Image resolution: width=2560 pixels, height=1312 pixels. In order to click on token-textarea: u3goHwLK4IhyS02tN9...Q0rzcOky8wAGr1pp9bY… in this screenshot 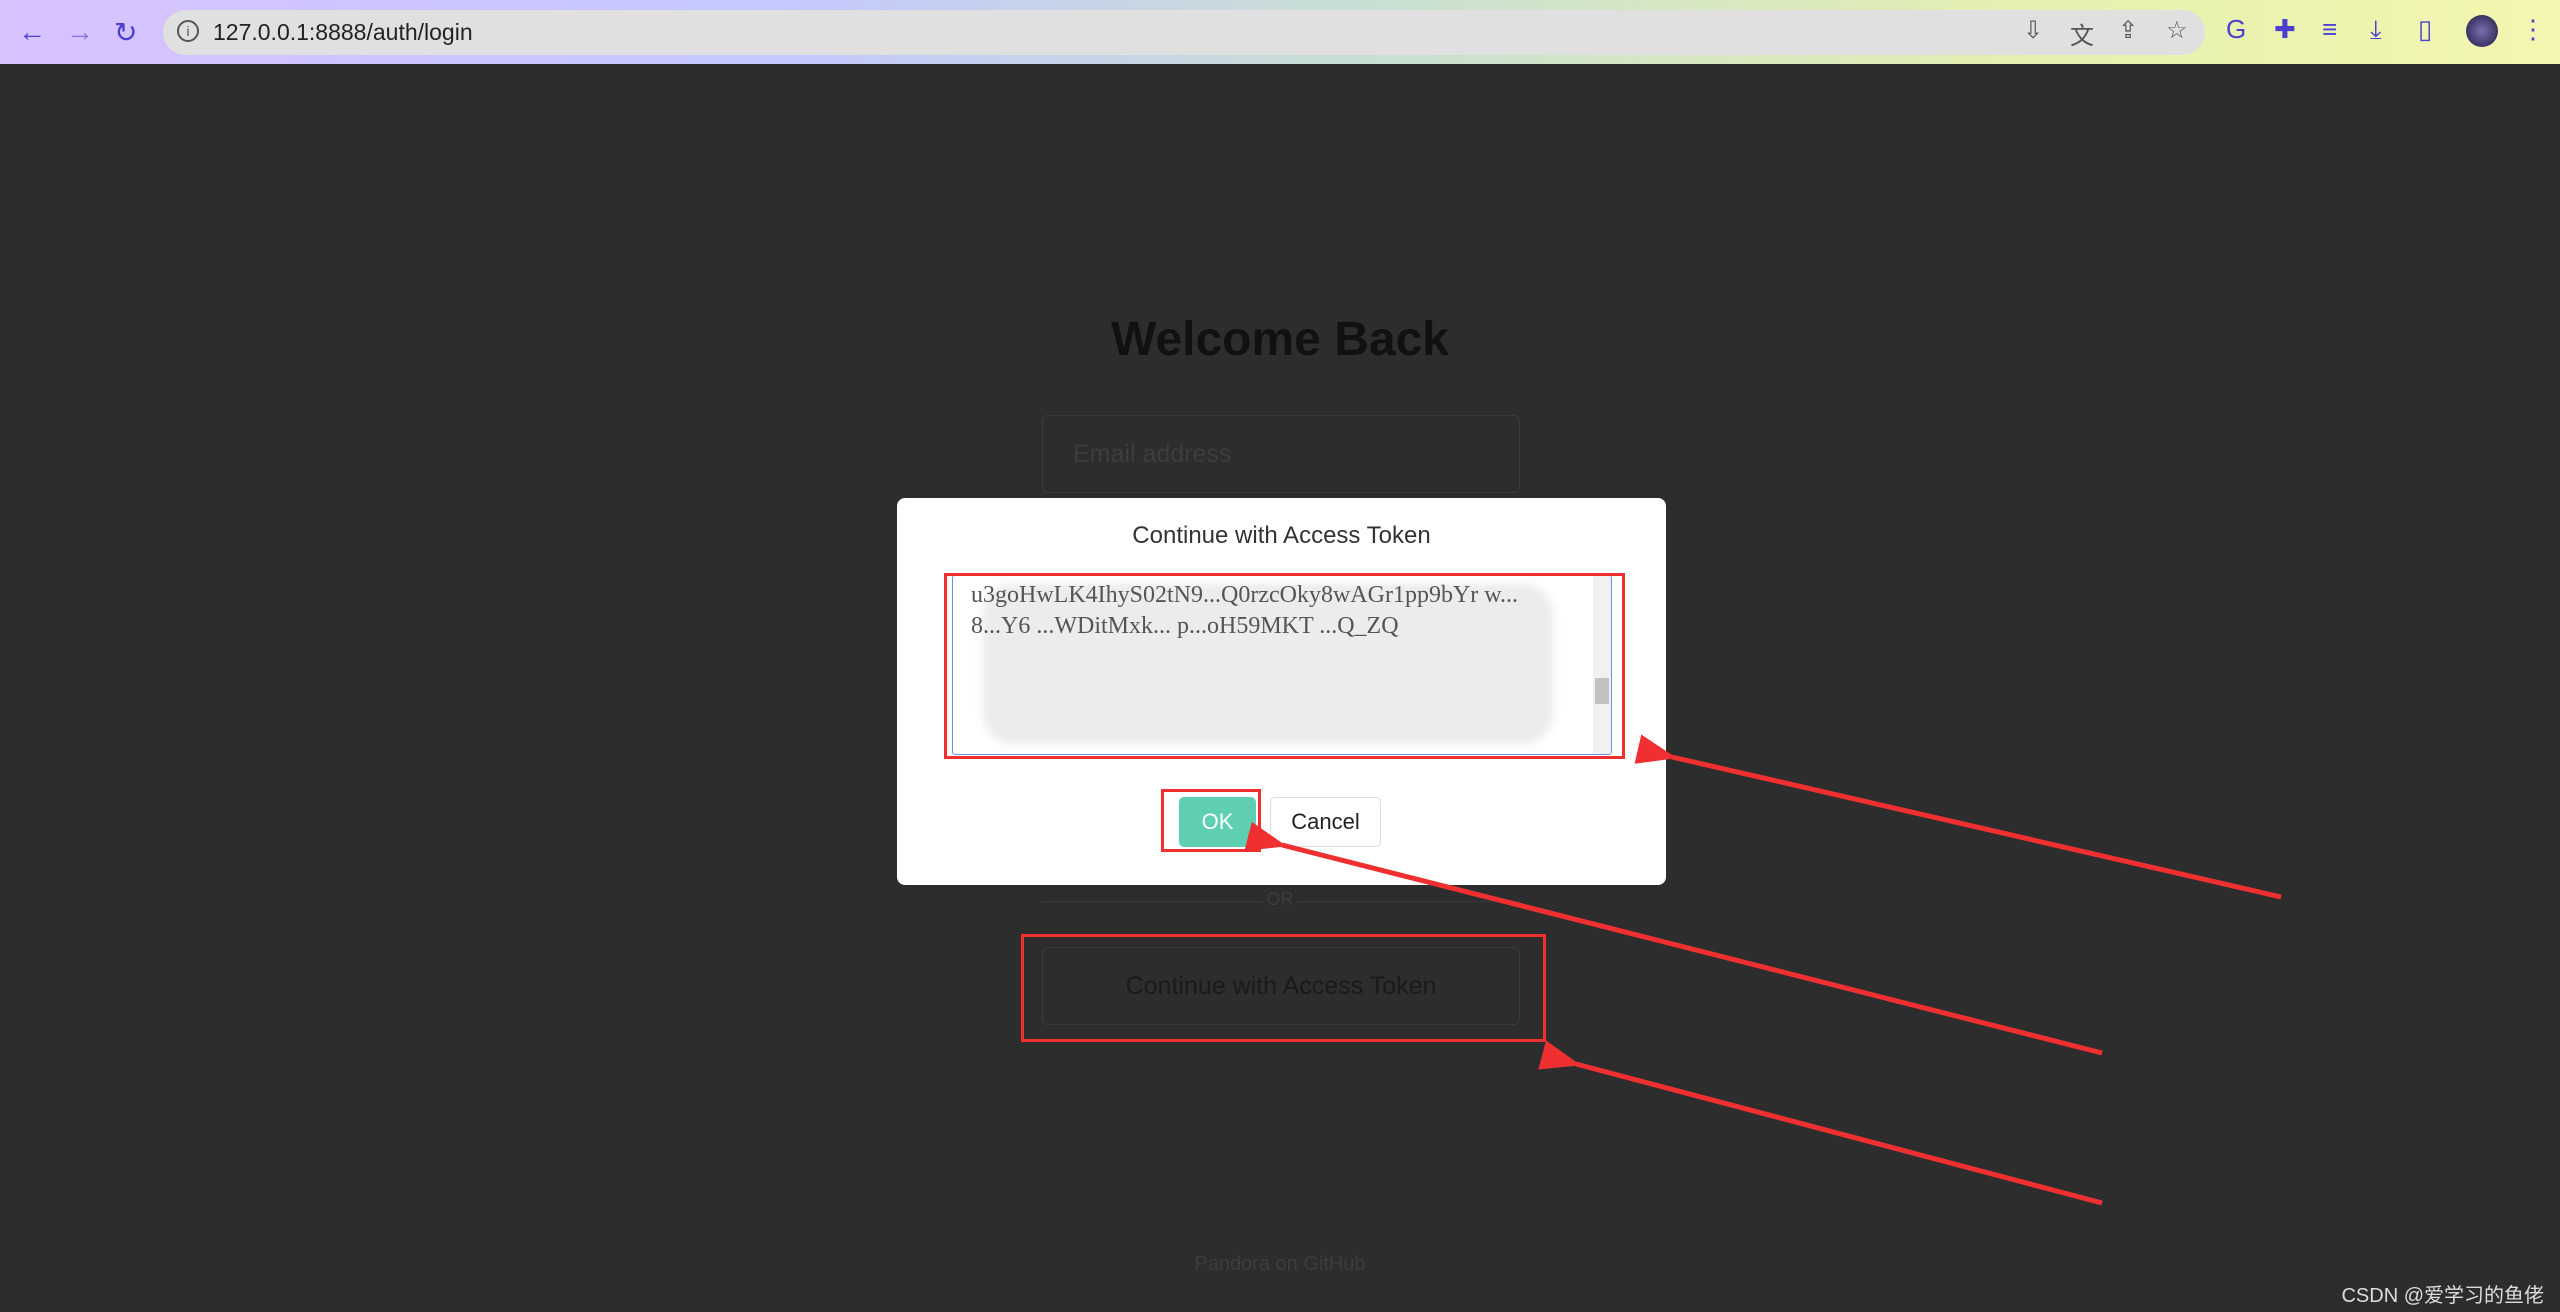, I will do `click(1282, 665)`.